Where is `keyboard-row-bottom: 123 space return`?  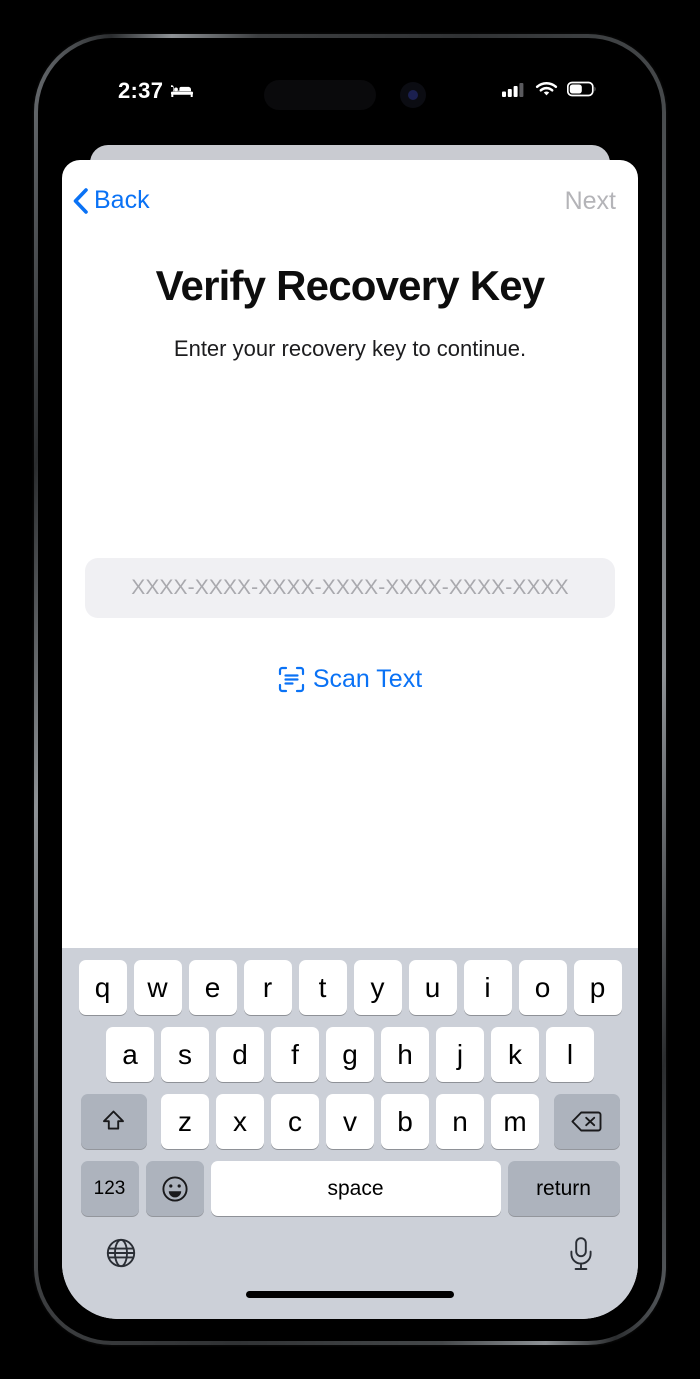
keyboard-row-bottom: 123 space return is located at coordinates (350, 1188).